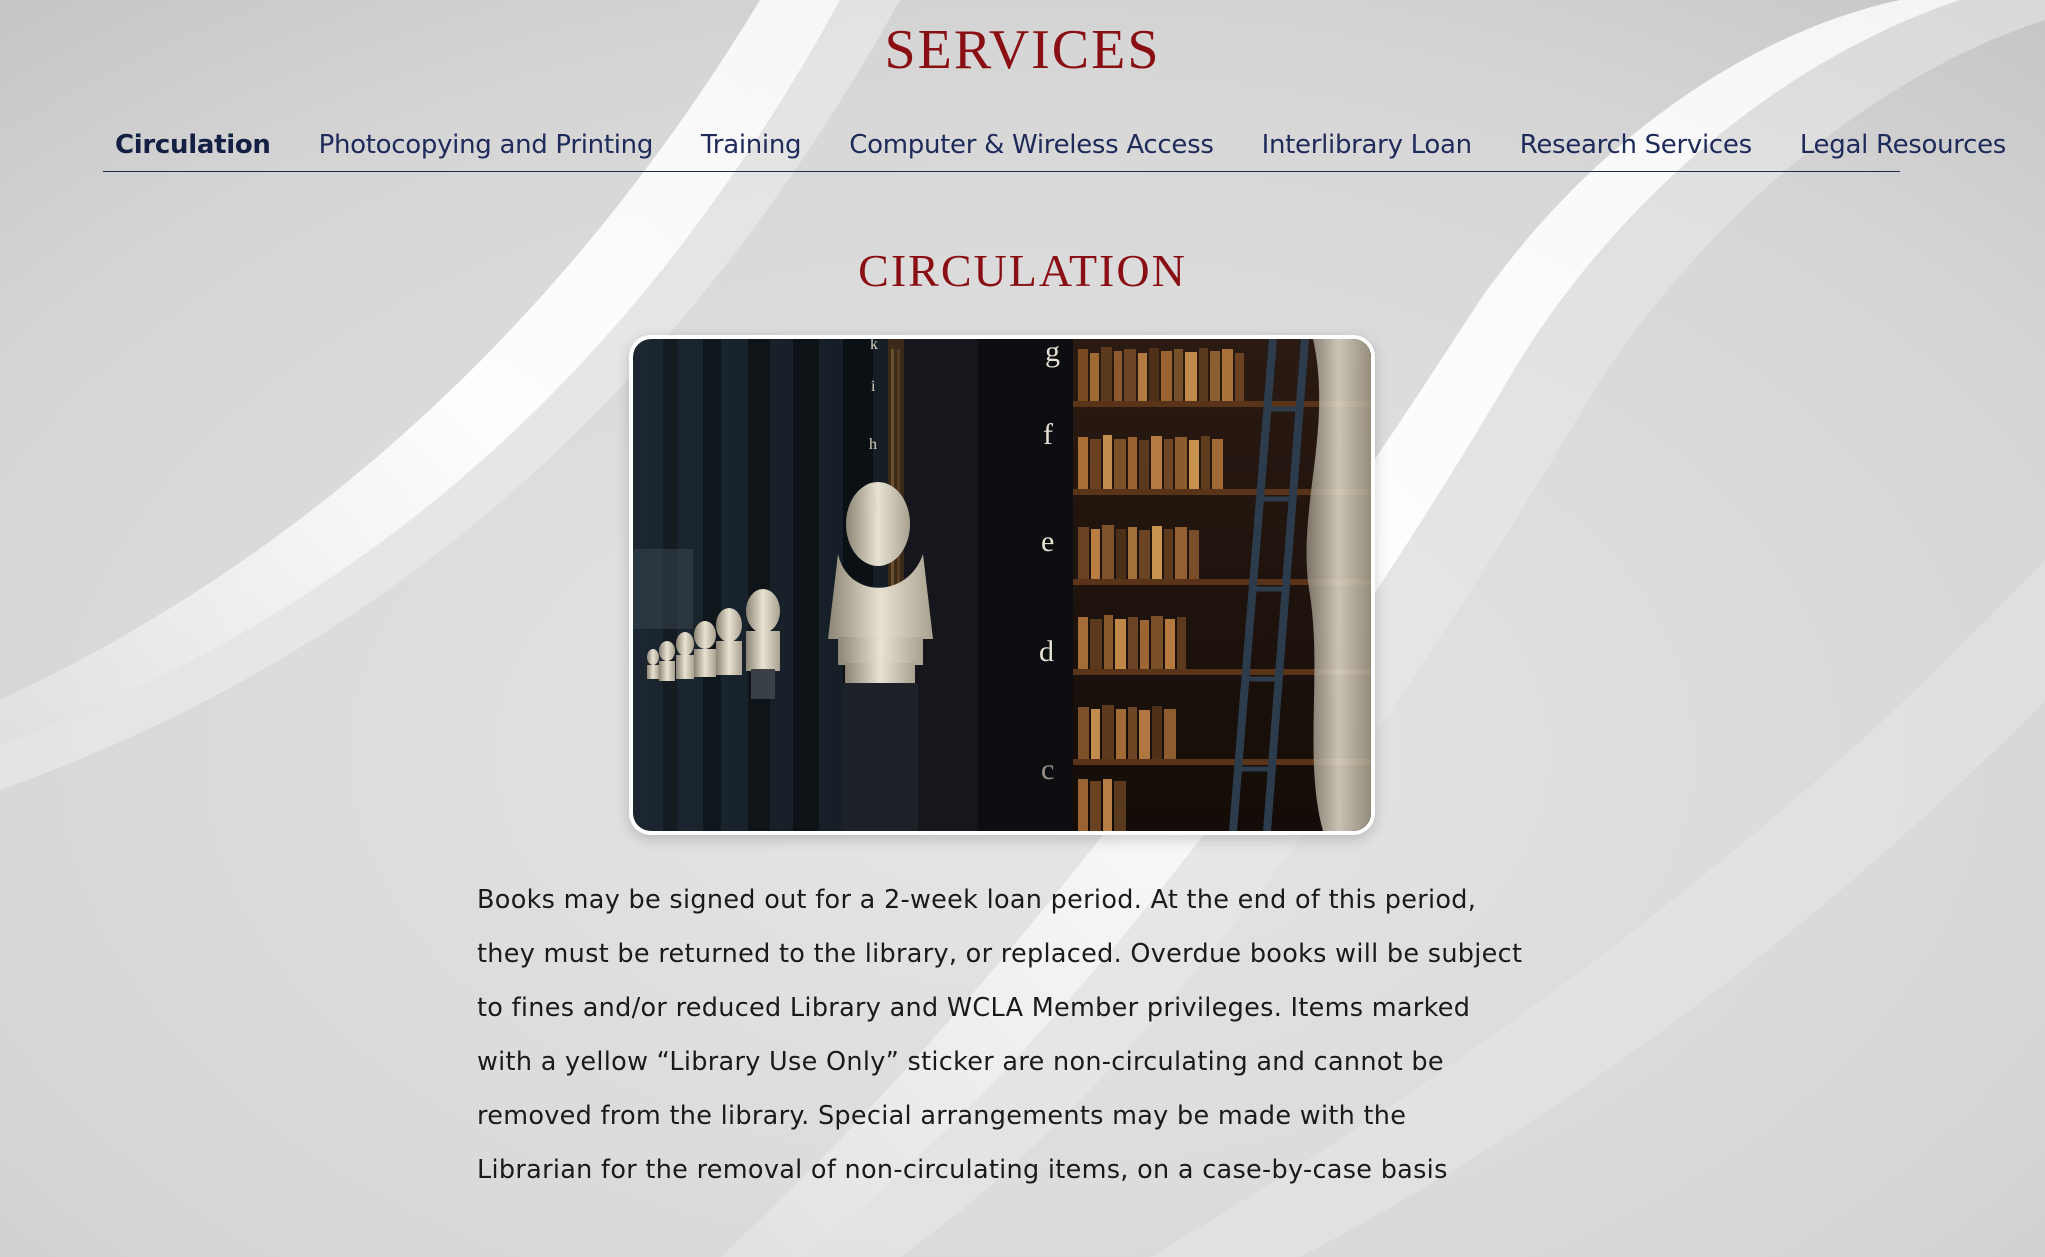 Image resolution: width=2045 pixels, height=1257 pixels. I want to click on image-letter-k: k, so click(874, 346).